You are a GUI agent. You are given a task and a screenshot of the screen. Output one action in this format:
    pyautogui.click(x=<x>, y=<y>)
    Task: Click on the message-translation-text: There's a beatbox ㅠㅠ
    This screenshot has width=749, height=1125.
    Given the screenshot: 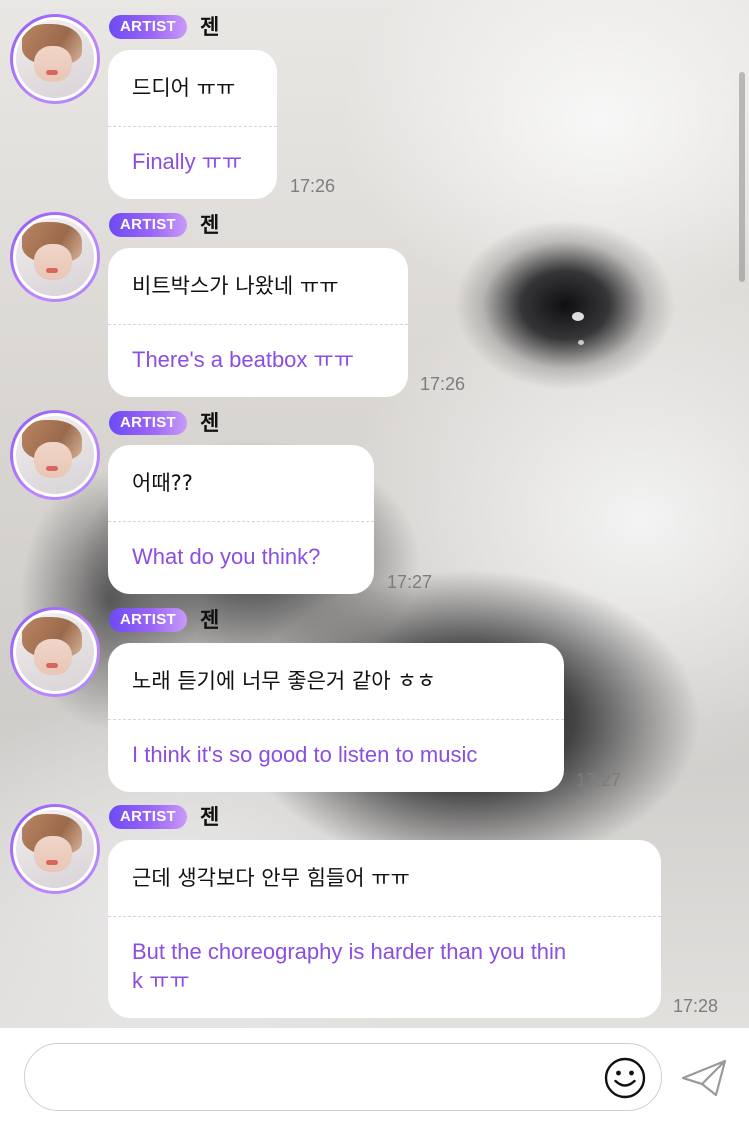 What is the action you would take?
    pyautogui.click(x=243, y=359)
    